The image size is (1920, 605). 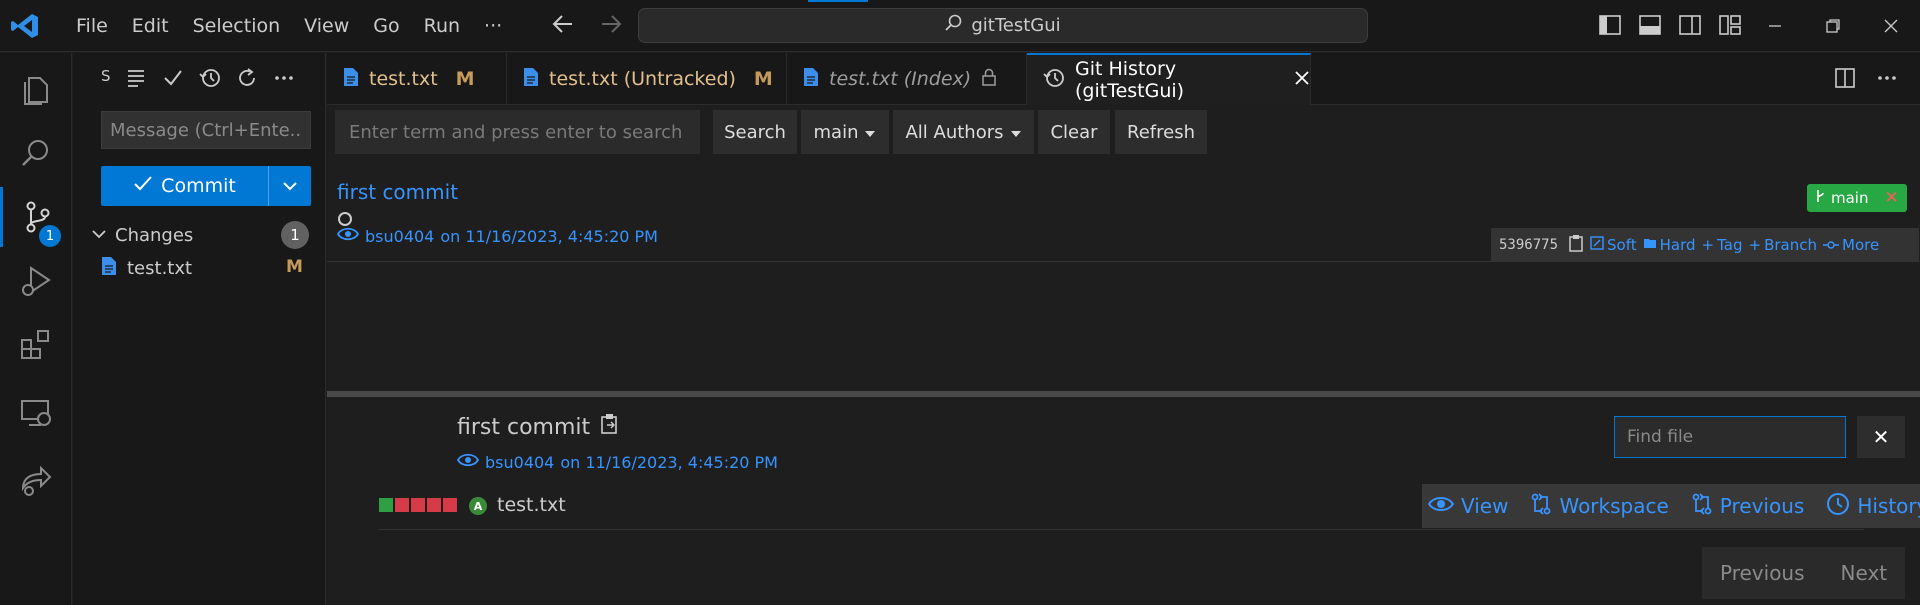 I want to click on hard-reset-action: Hard, so click(x=1669, y=245).